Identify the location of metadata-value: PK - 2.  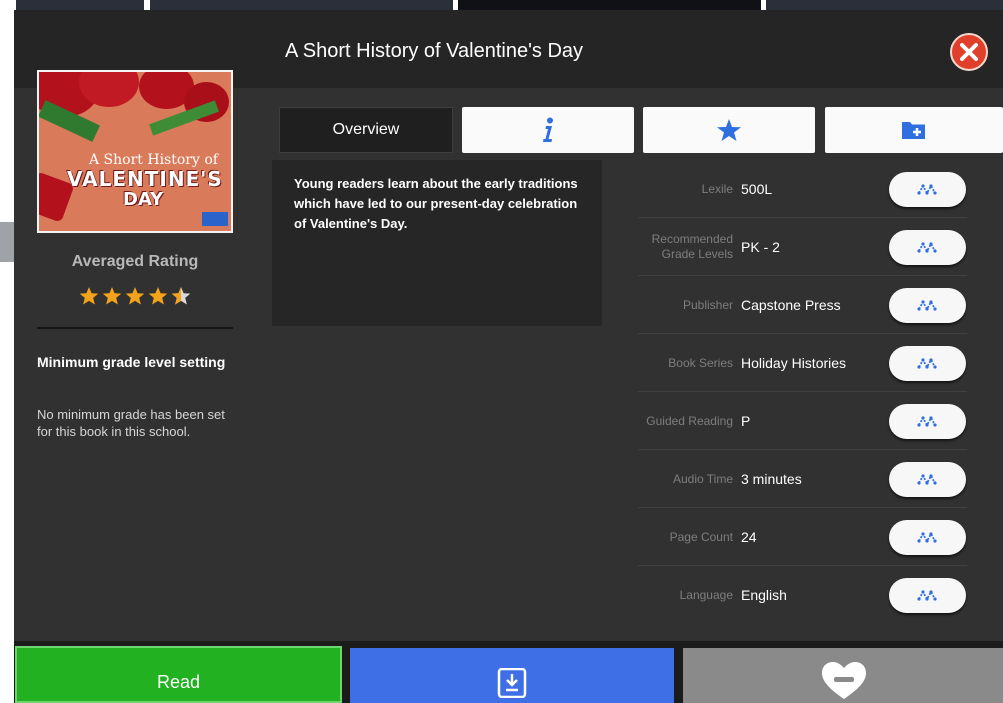
(760, 247).